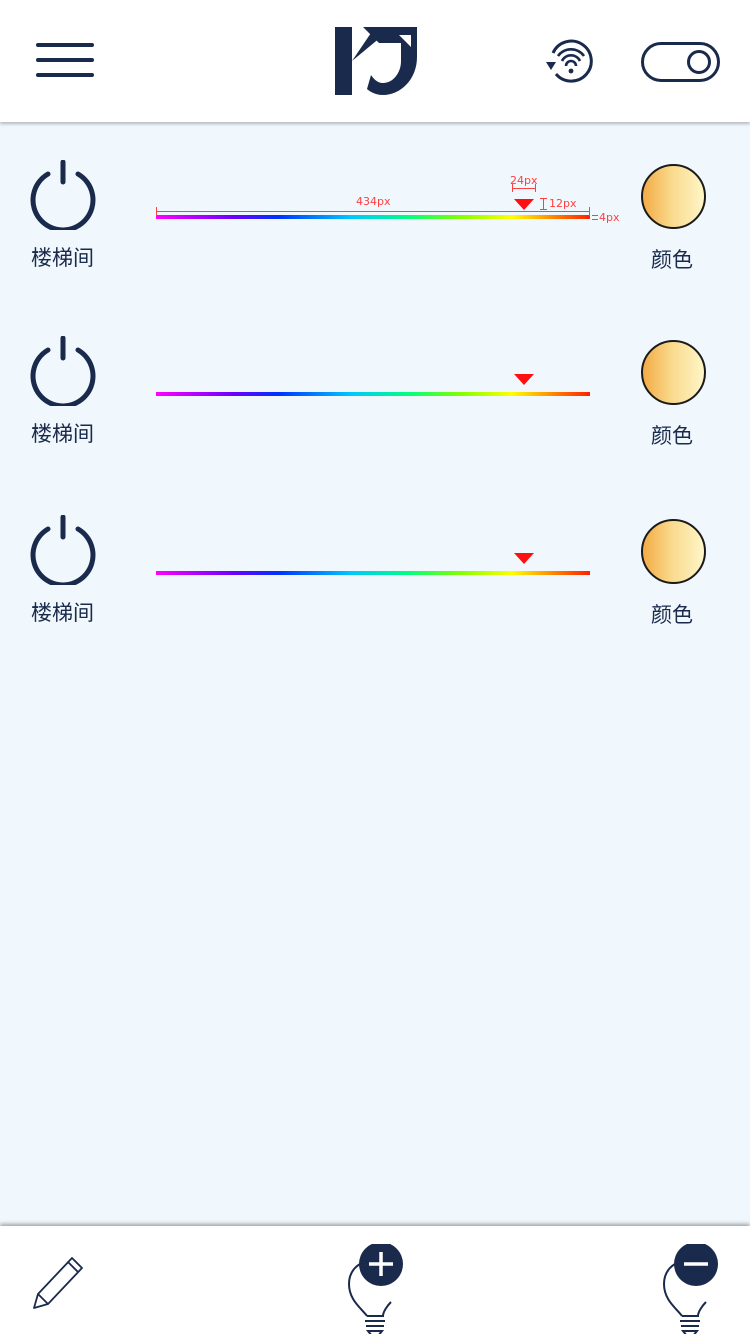 This screenshot has height=1334, width=750. I want to click on brand-logo, so click(376, 61).